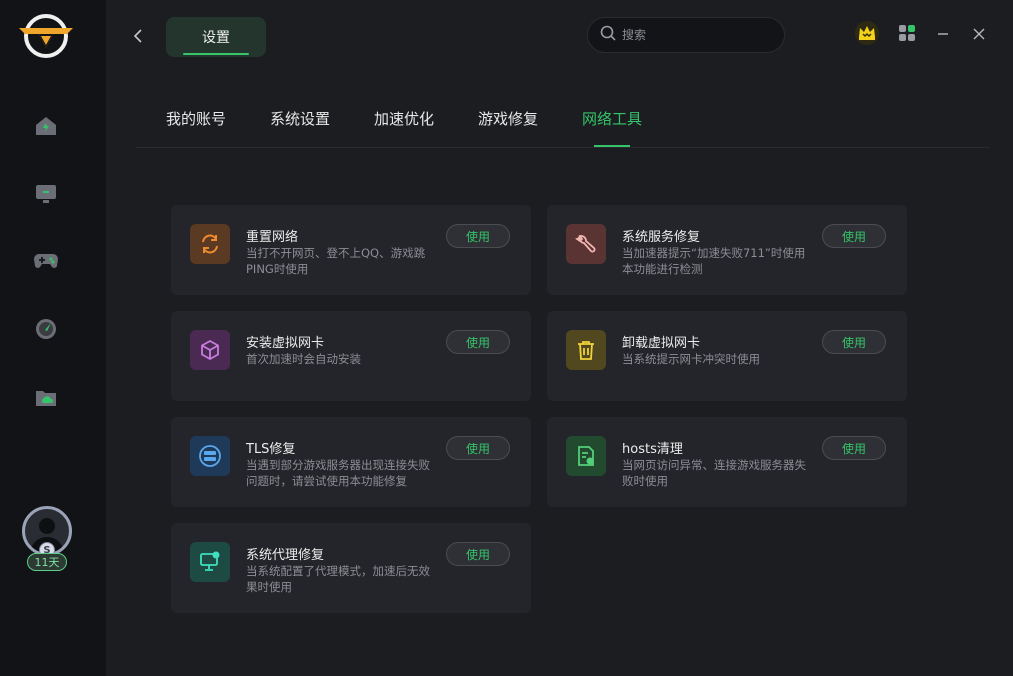 The image size is (1013, 676). I want to click on app-logo, so click(46, 36).